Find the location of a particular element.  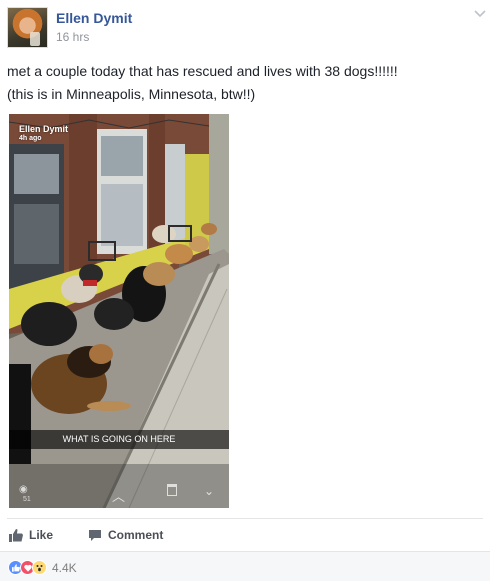

comment-button: Comment is located at coordinates (125, 535).